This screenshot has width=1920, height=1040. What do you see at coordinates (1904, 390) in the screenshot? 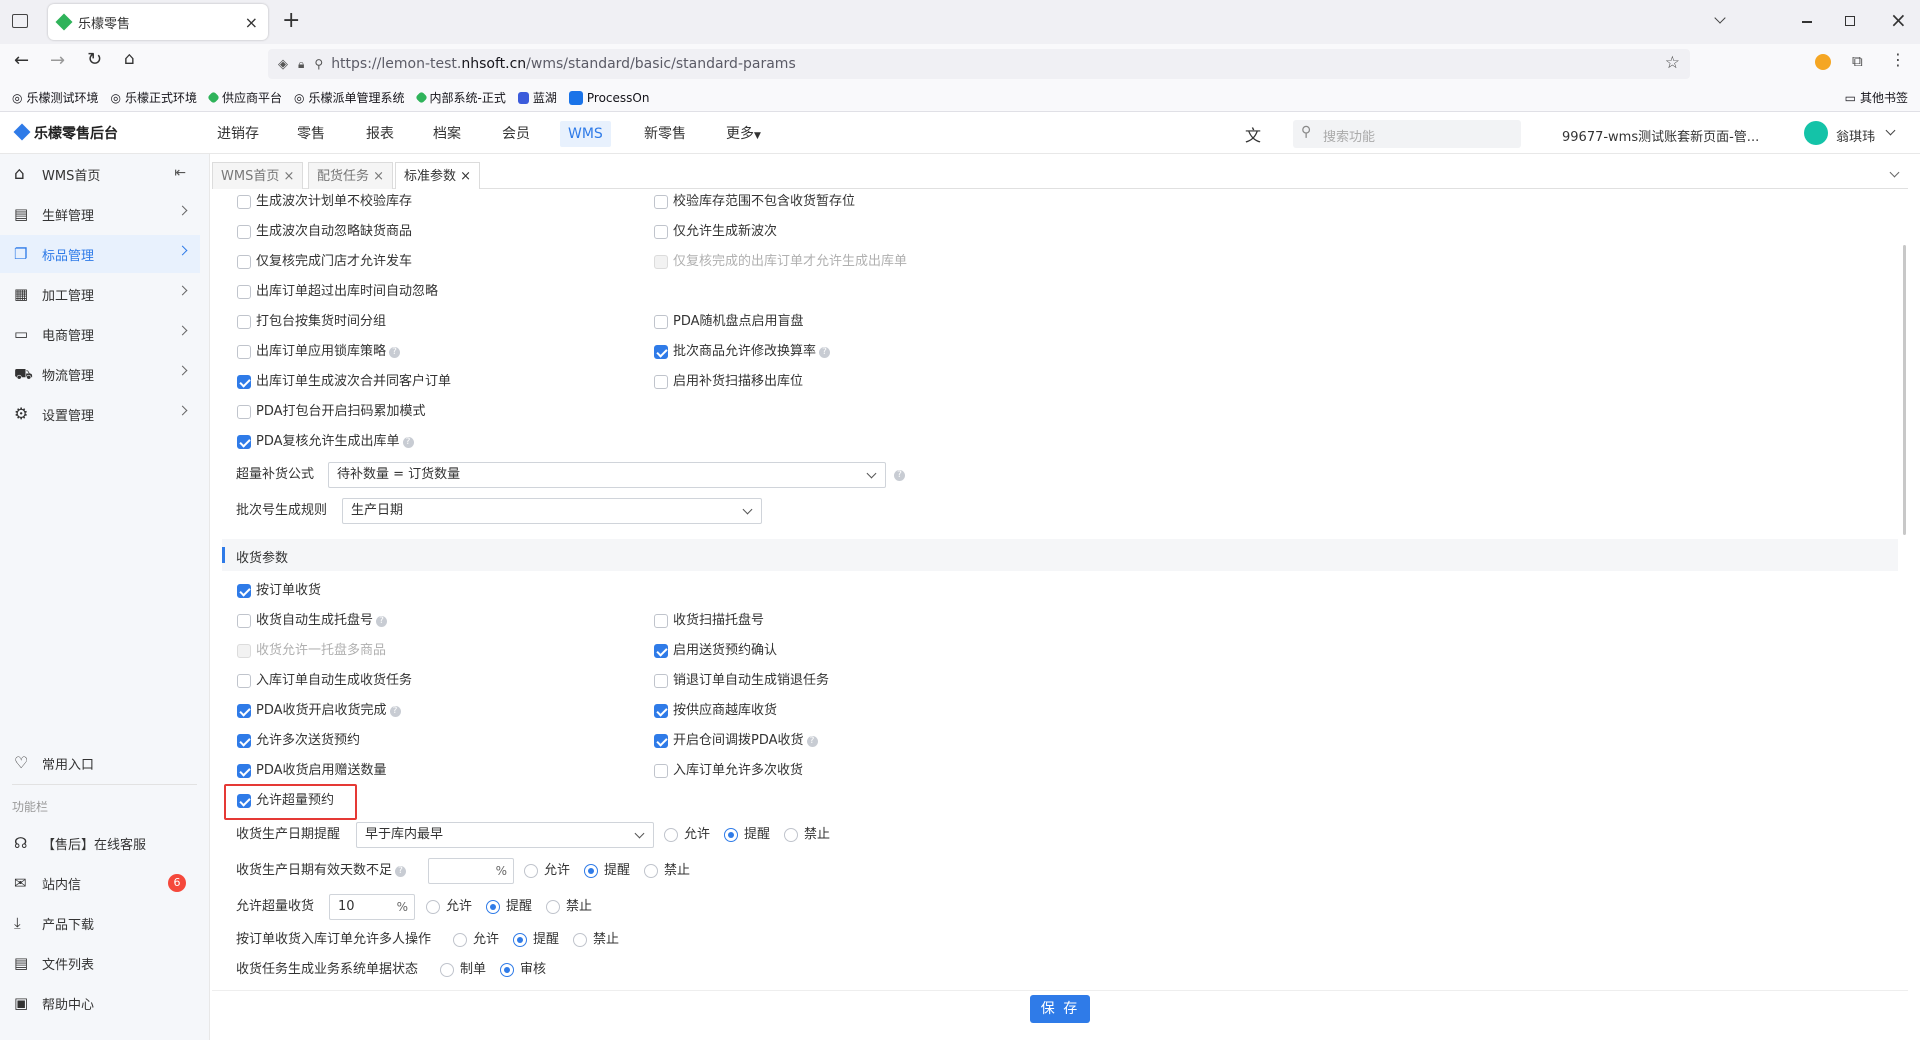
I see `scrollbar-thumb` at bounding box center [1904, 390].